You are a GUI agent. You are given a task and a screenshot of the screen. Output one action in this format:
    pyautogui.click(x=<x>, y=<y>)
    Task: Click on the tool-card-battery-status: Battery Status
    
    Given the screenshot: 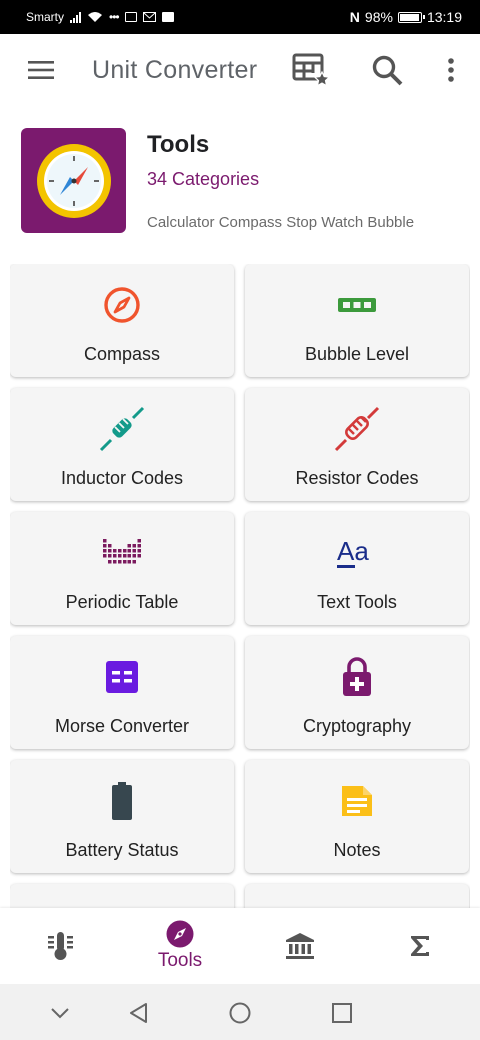 What is the action you would take?
    pyautogui.click(x=122, y=816)
    